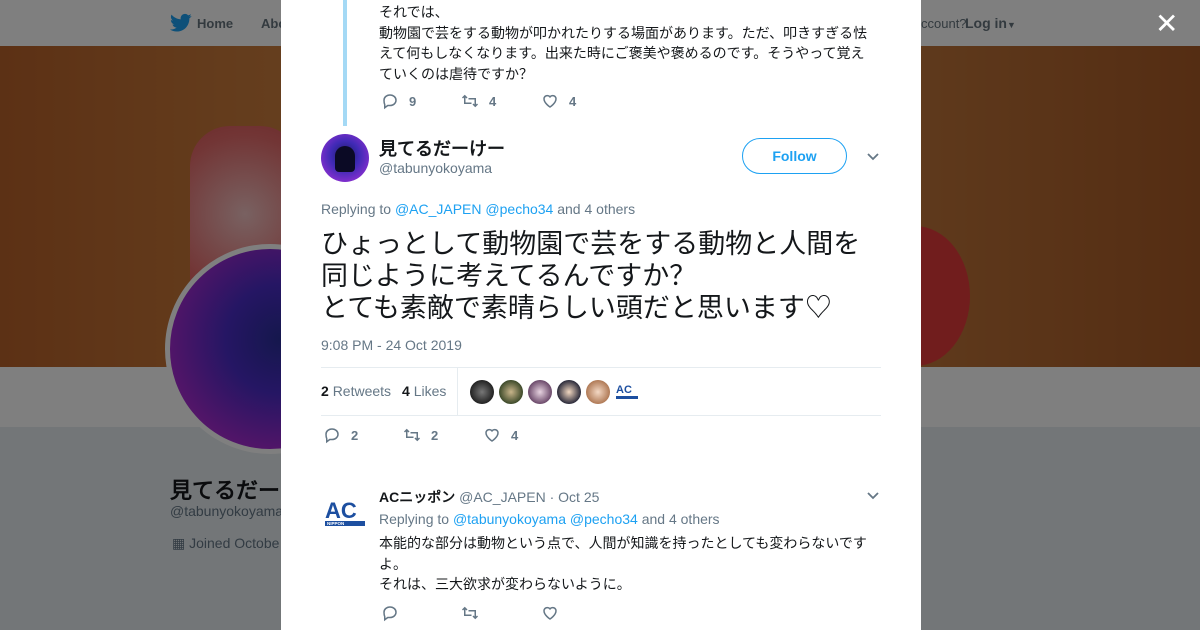 The image size is (1200, 630). Describe the element at coordinates (391, 345) in the screenshot. I see `tweet-timestamp: 9:08 PM - 24 Oct 2019` at that location.